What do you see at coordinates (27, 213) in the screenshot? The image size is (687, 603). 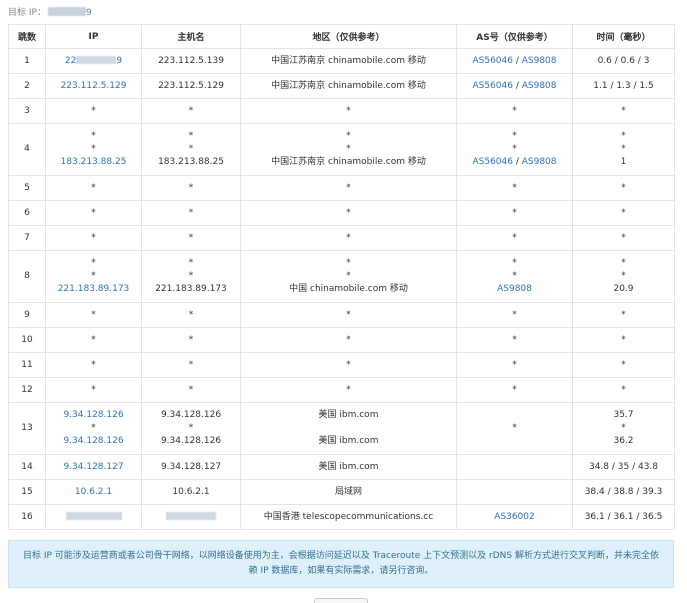 I see `hop-cell: 6` at bounding box center [27, 213].